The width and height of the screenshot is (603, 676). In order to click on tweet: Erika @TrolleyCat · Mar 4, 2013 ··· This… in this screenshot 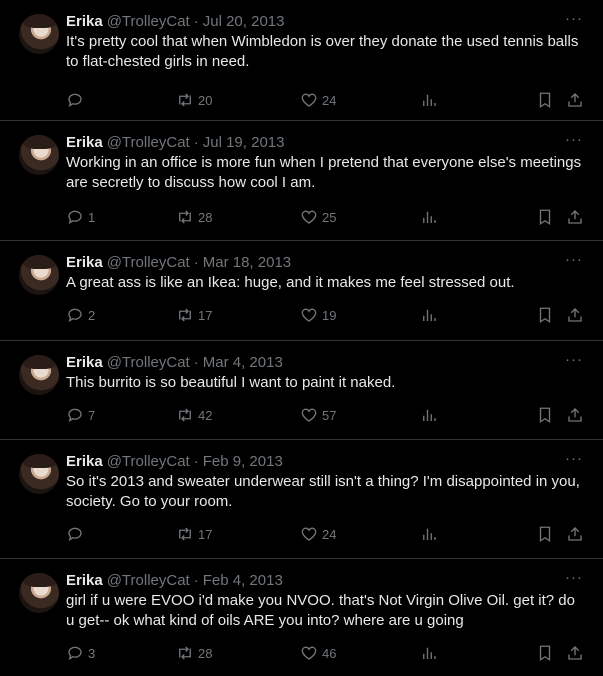, I will do `click(301, 390)`.